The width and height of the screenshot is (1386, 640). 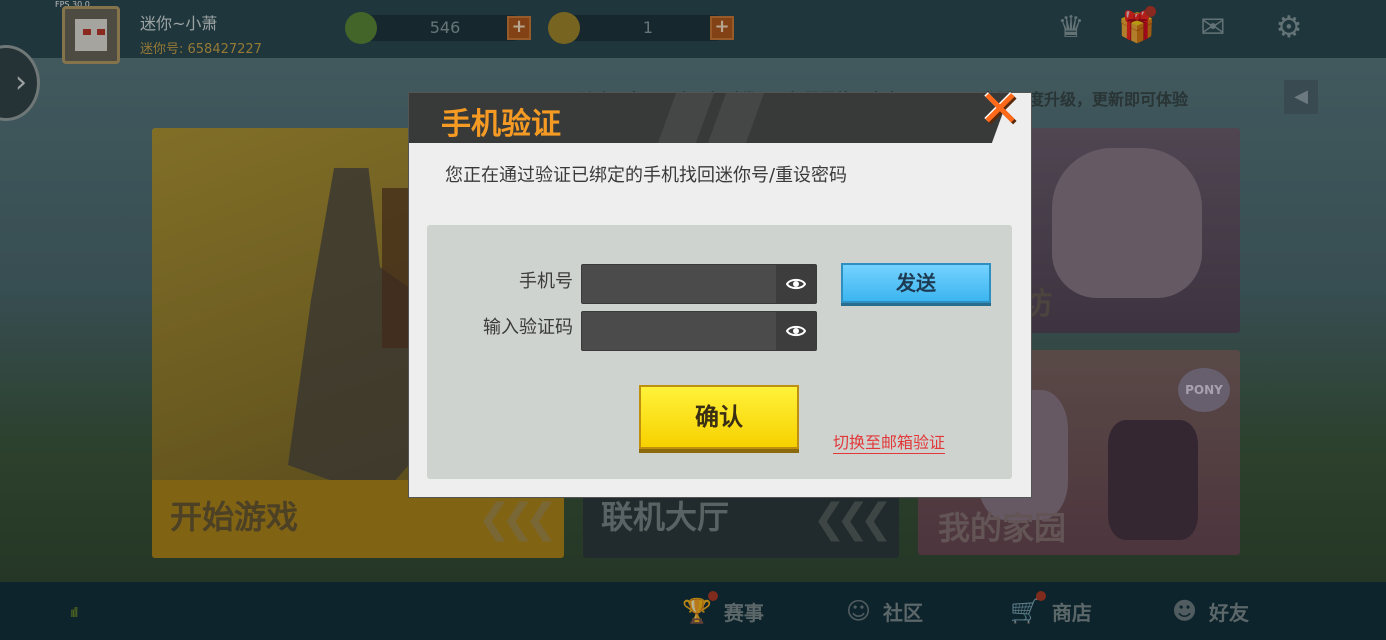 What do you see at coordinates (916, 283) in the screenshot?
I see `send-code-button: 发送` at bounding box center [916, 283].